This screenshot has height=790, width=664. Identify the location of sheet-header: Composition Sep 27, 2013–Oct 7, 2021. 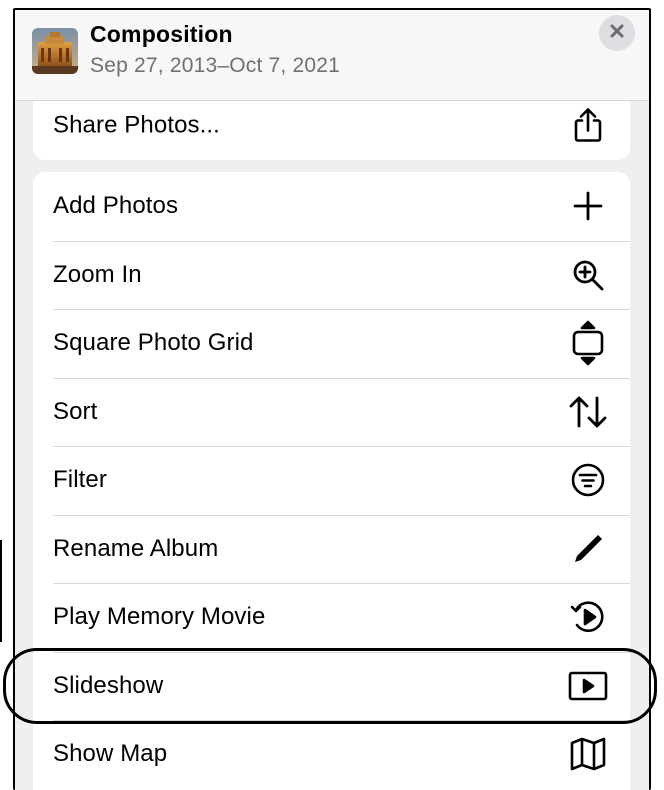
(332, 55).